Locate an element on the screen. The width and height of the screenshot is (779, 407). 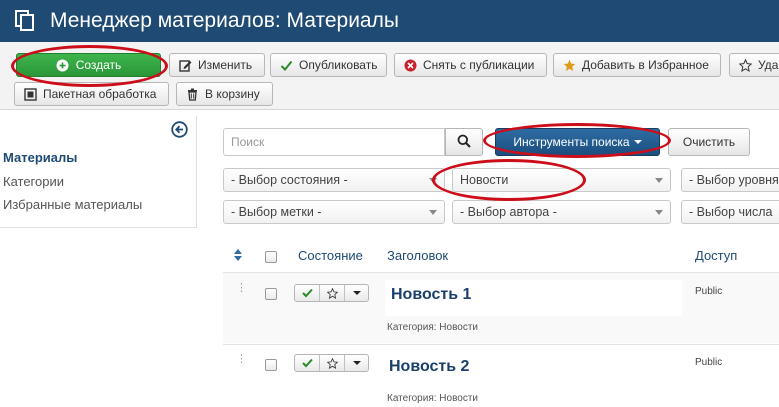
state-filter-value: - Выбор состояния - is located at coordinates (289, 180).